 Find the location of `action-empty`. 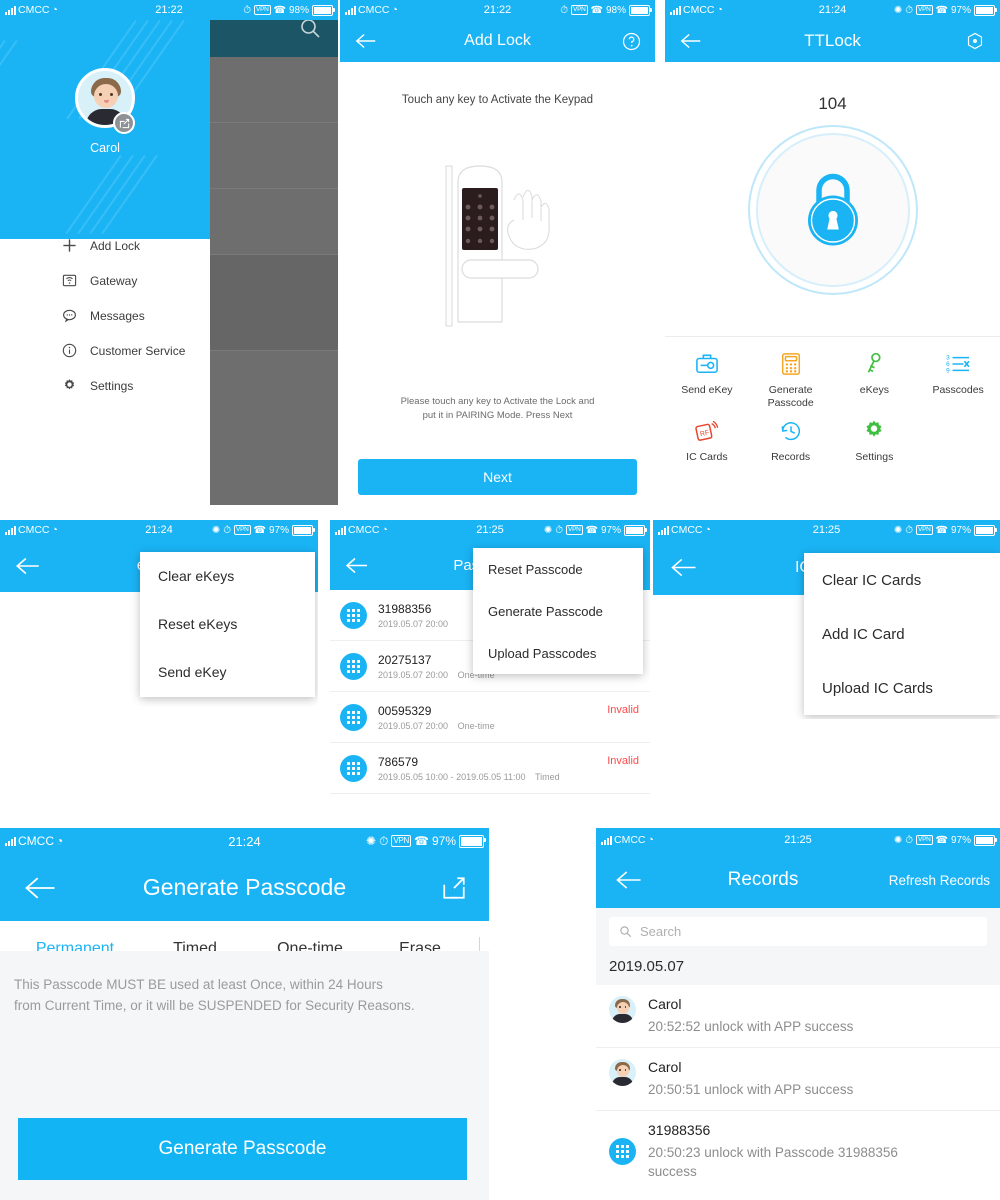

action-empty is located at coordinates (958, 440).